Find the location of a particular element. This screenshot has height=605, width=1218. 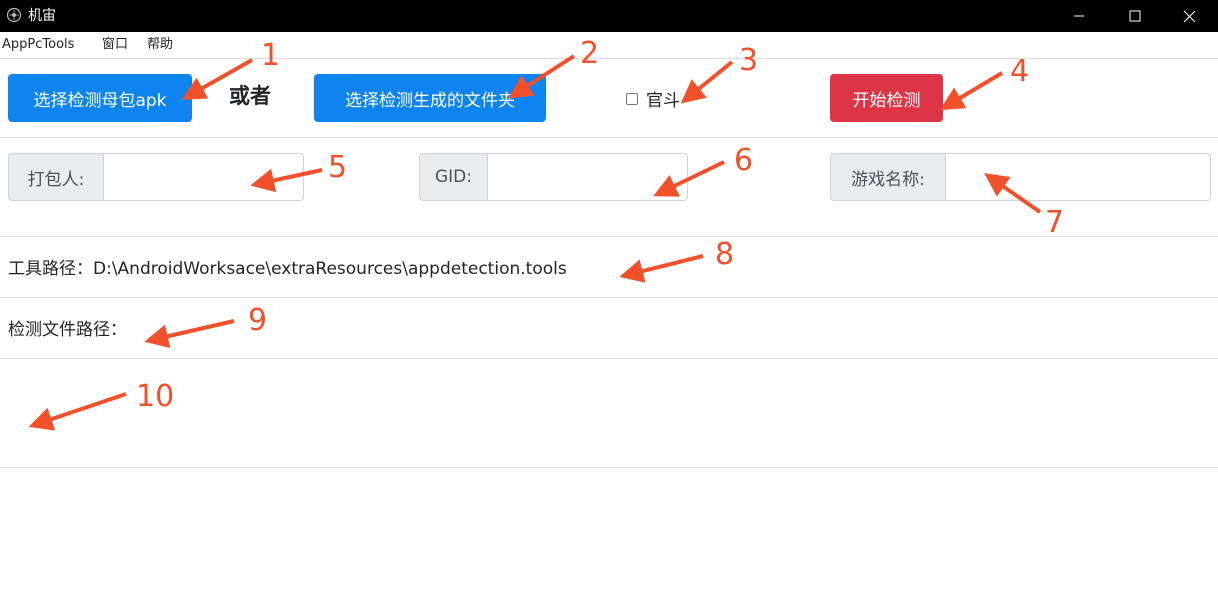

annotation-number-8: 8 is located at coordinates (724, 254).